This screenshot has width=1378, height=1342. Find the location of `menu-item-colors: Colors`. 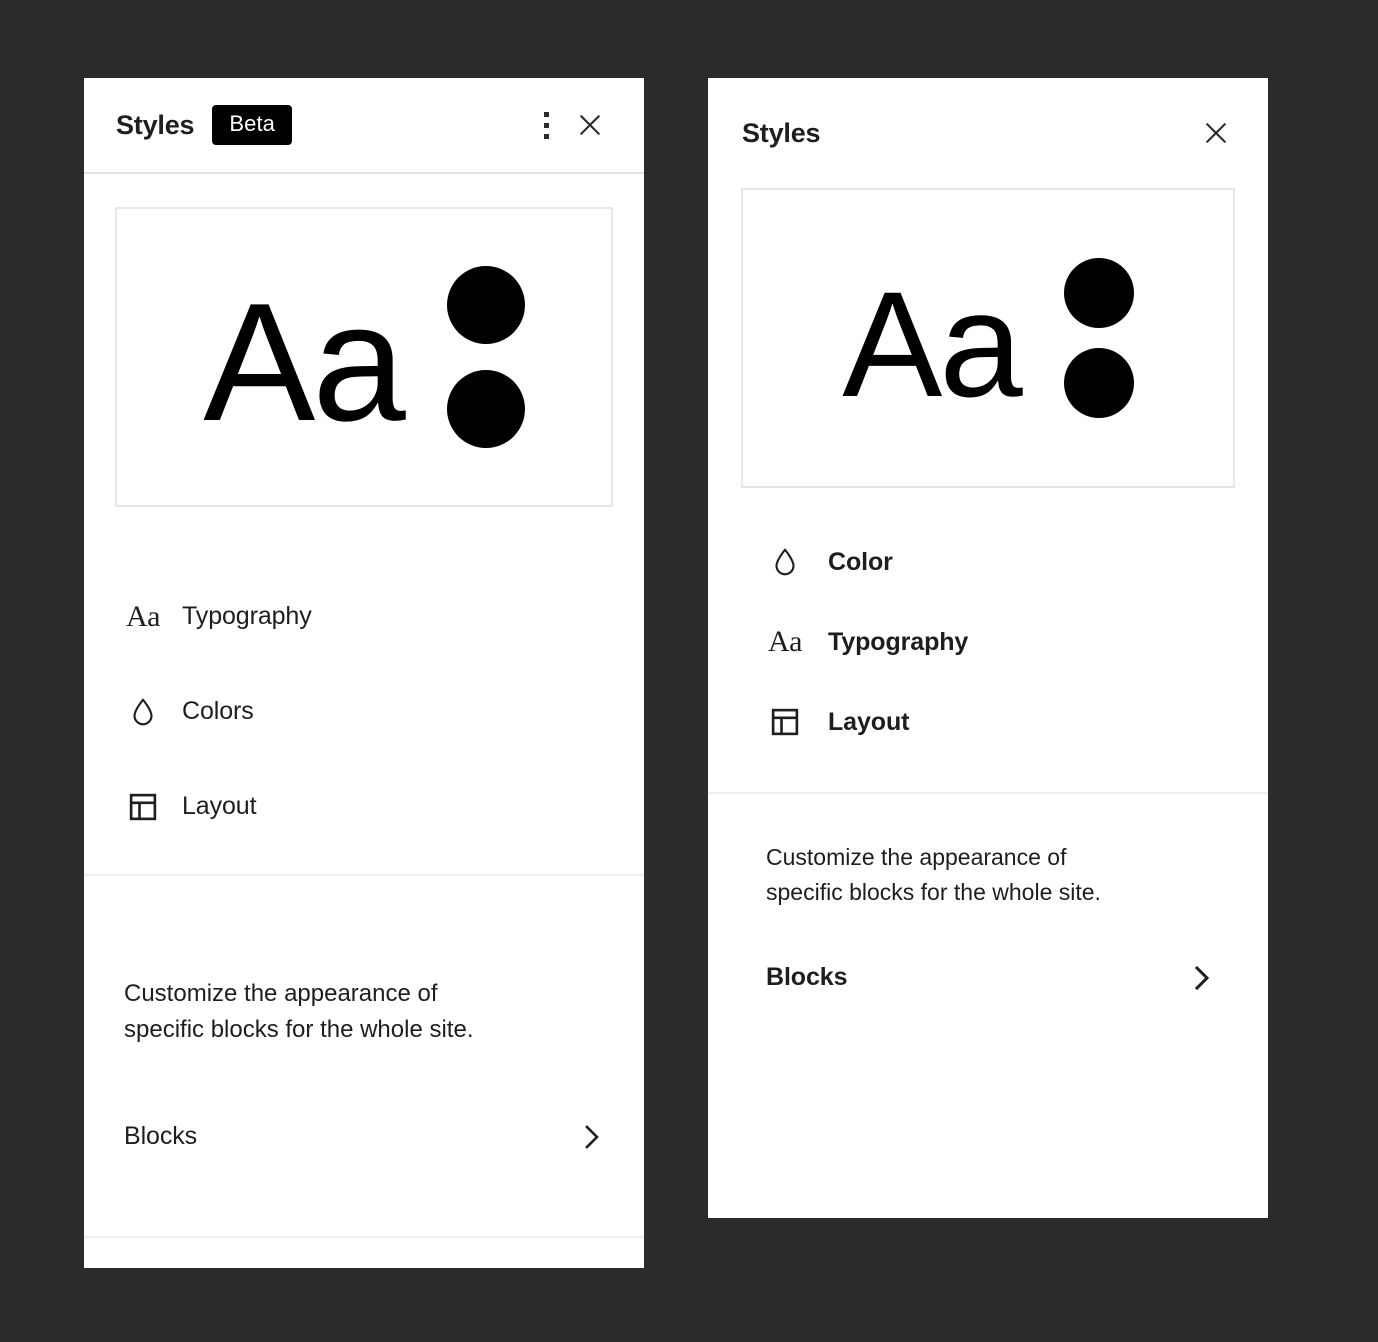

menu-item-colors: Colors is located at coordinates (364, 711).